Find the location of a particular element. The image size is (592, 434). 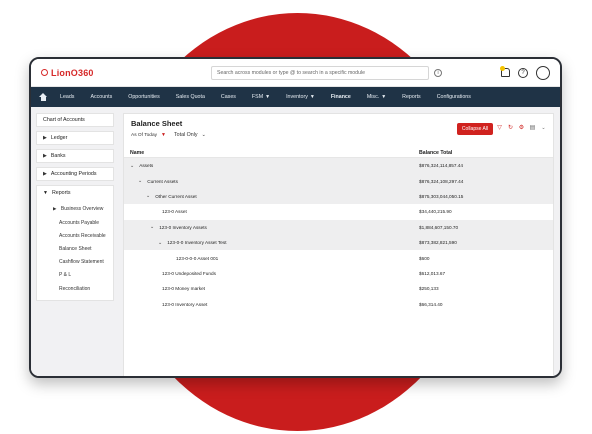

table-row: 123-0 Inventory Asset $66,314.40 is located at coordinates (338, 304).